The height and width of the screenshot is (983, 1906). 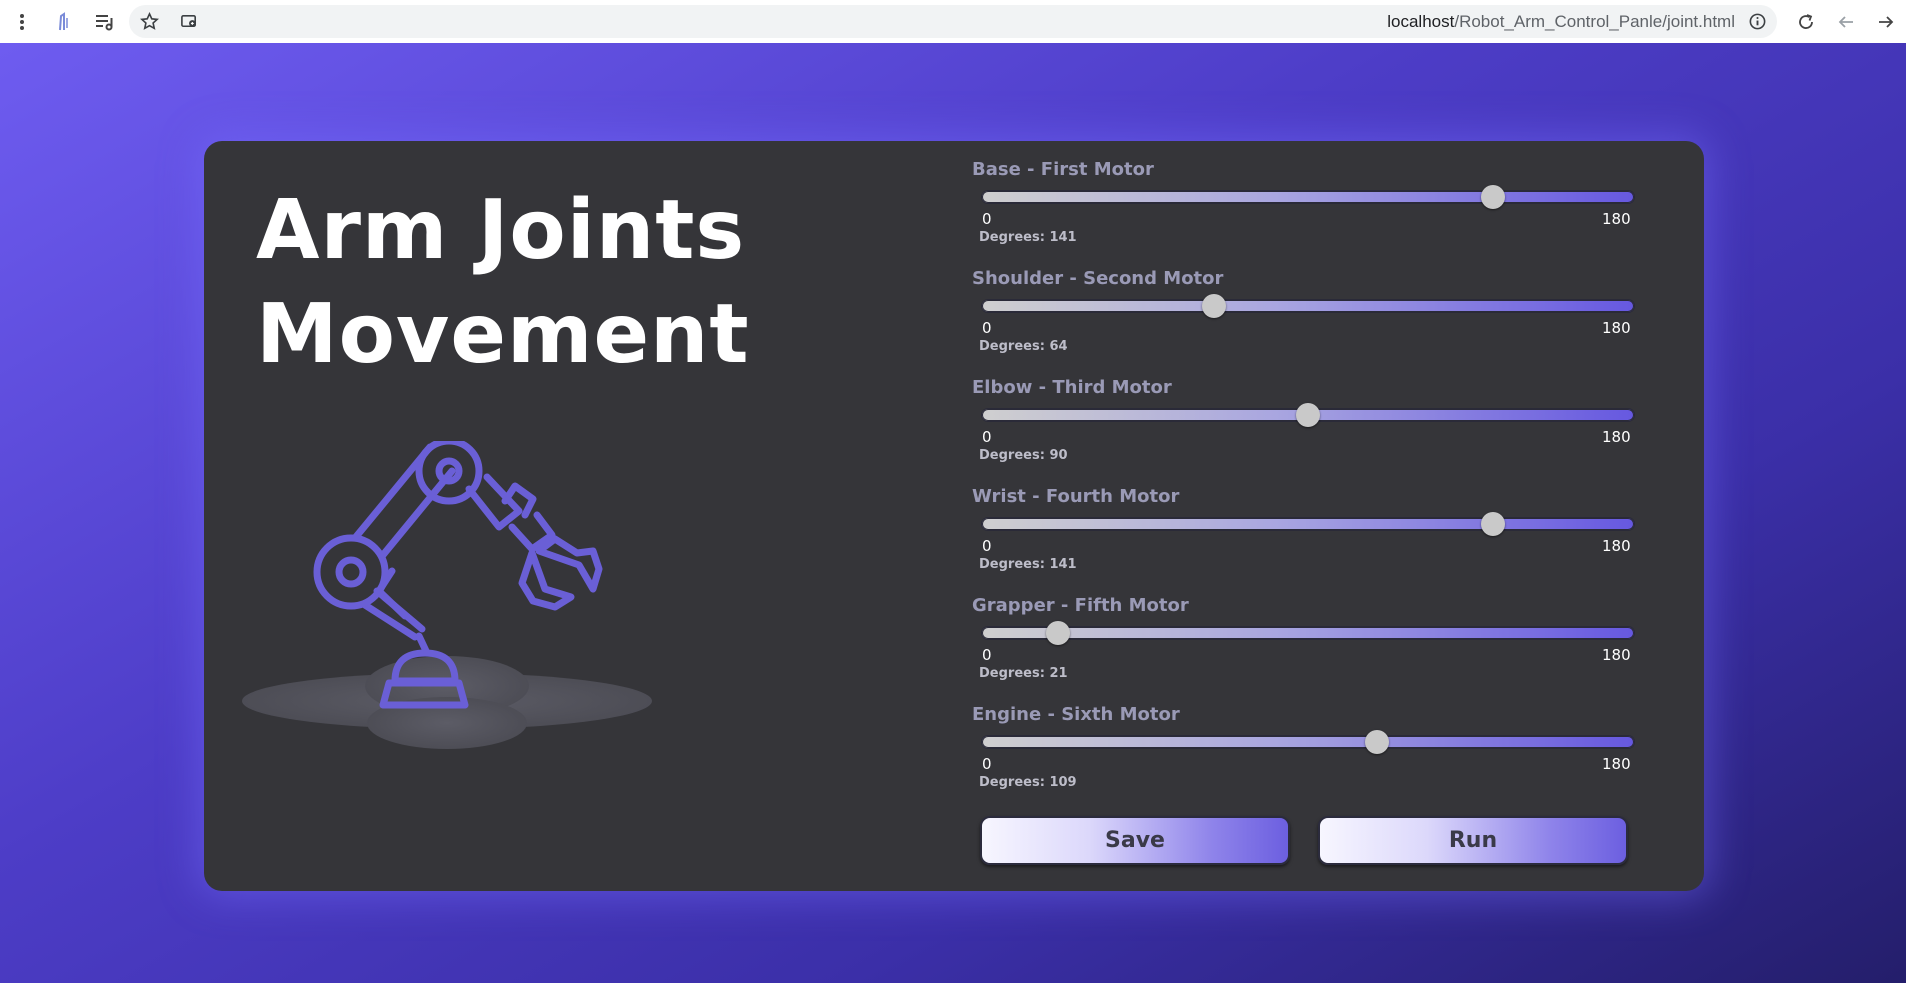 What do you see at coordinates (1322, 649) in the screenshot?
I see `slider-group-grapper: Grapper - Fifth Motor 0 180 Degrees: 21` at bounding box center [1322, 649].